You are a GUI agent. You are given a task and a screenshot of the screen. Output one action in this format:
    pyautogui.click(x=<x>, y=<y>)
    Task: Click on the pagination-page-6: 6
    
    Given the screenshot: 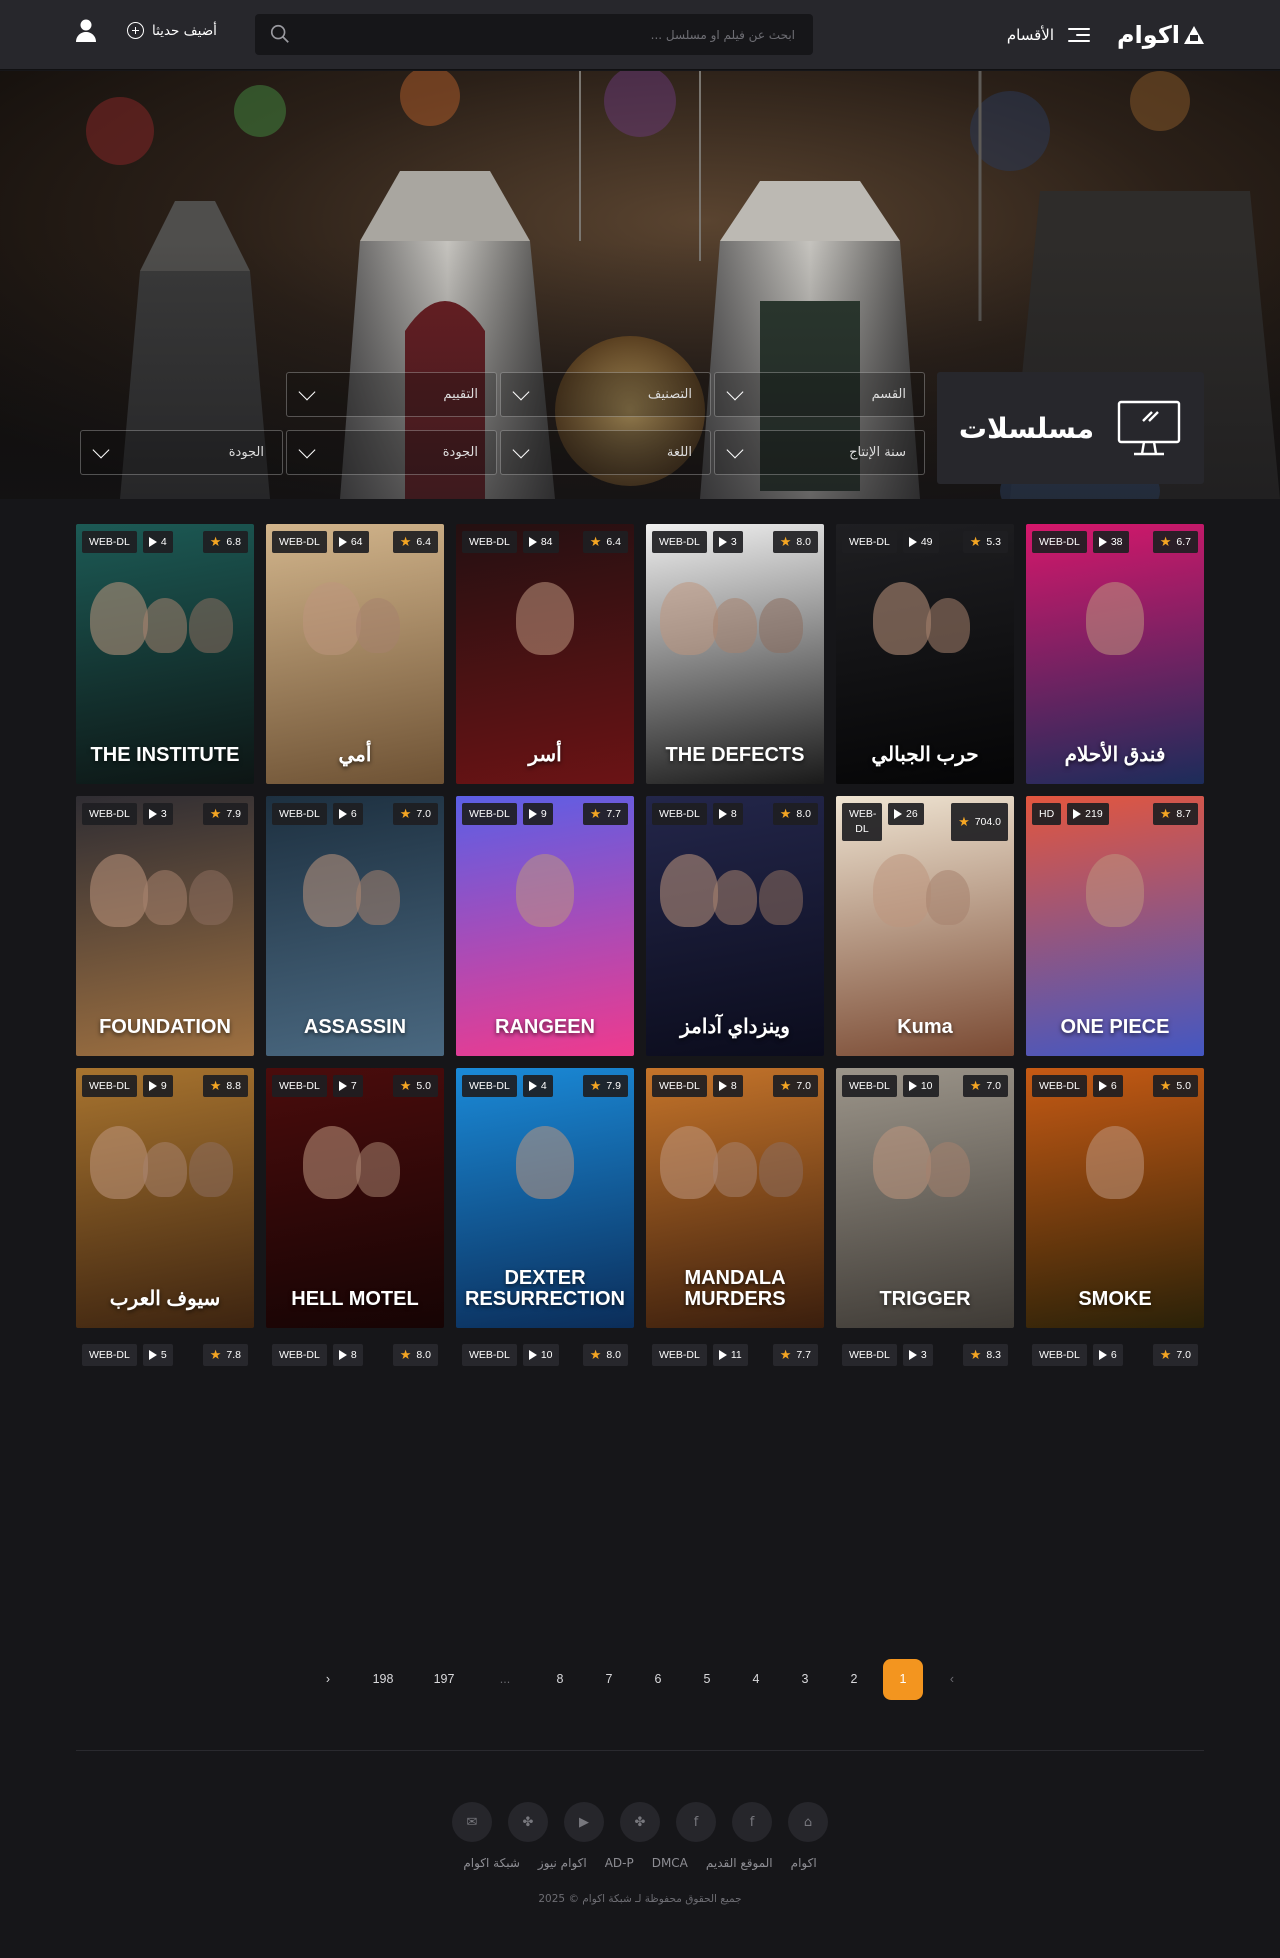 What is the action you would take?
    pyautogui.click(x=658, y=1679)
    